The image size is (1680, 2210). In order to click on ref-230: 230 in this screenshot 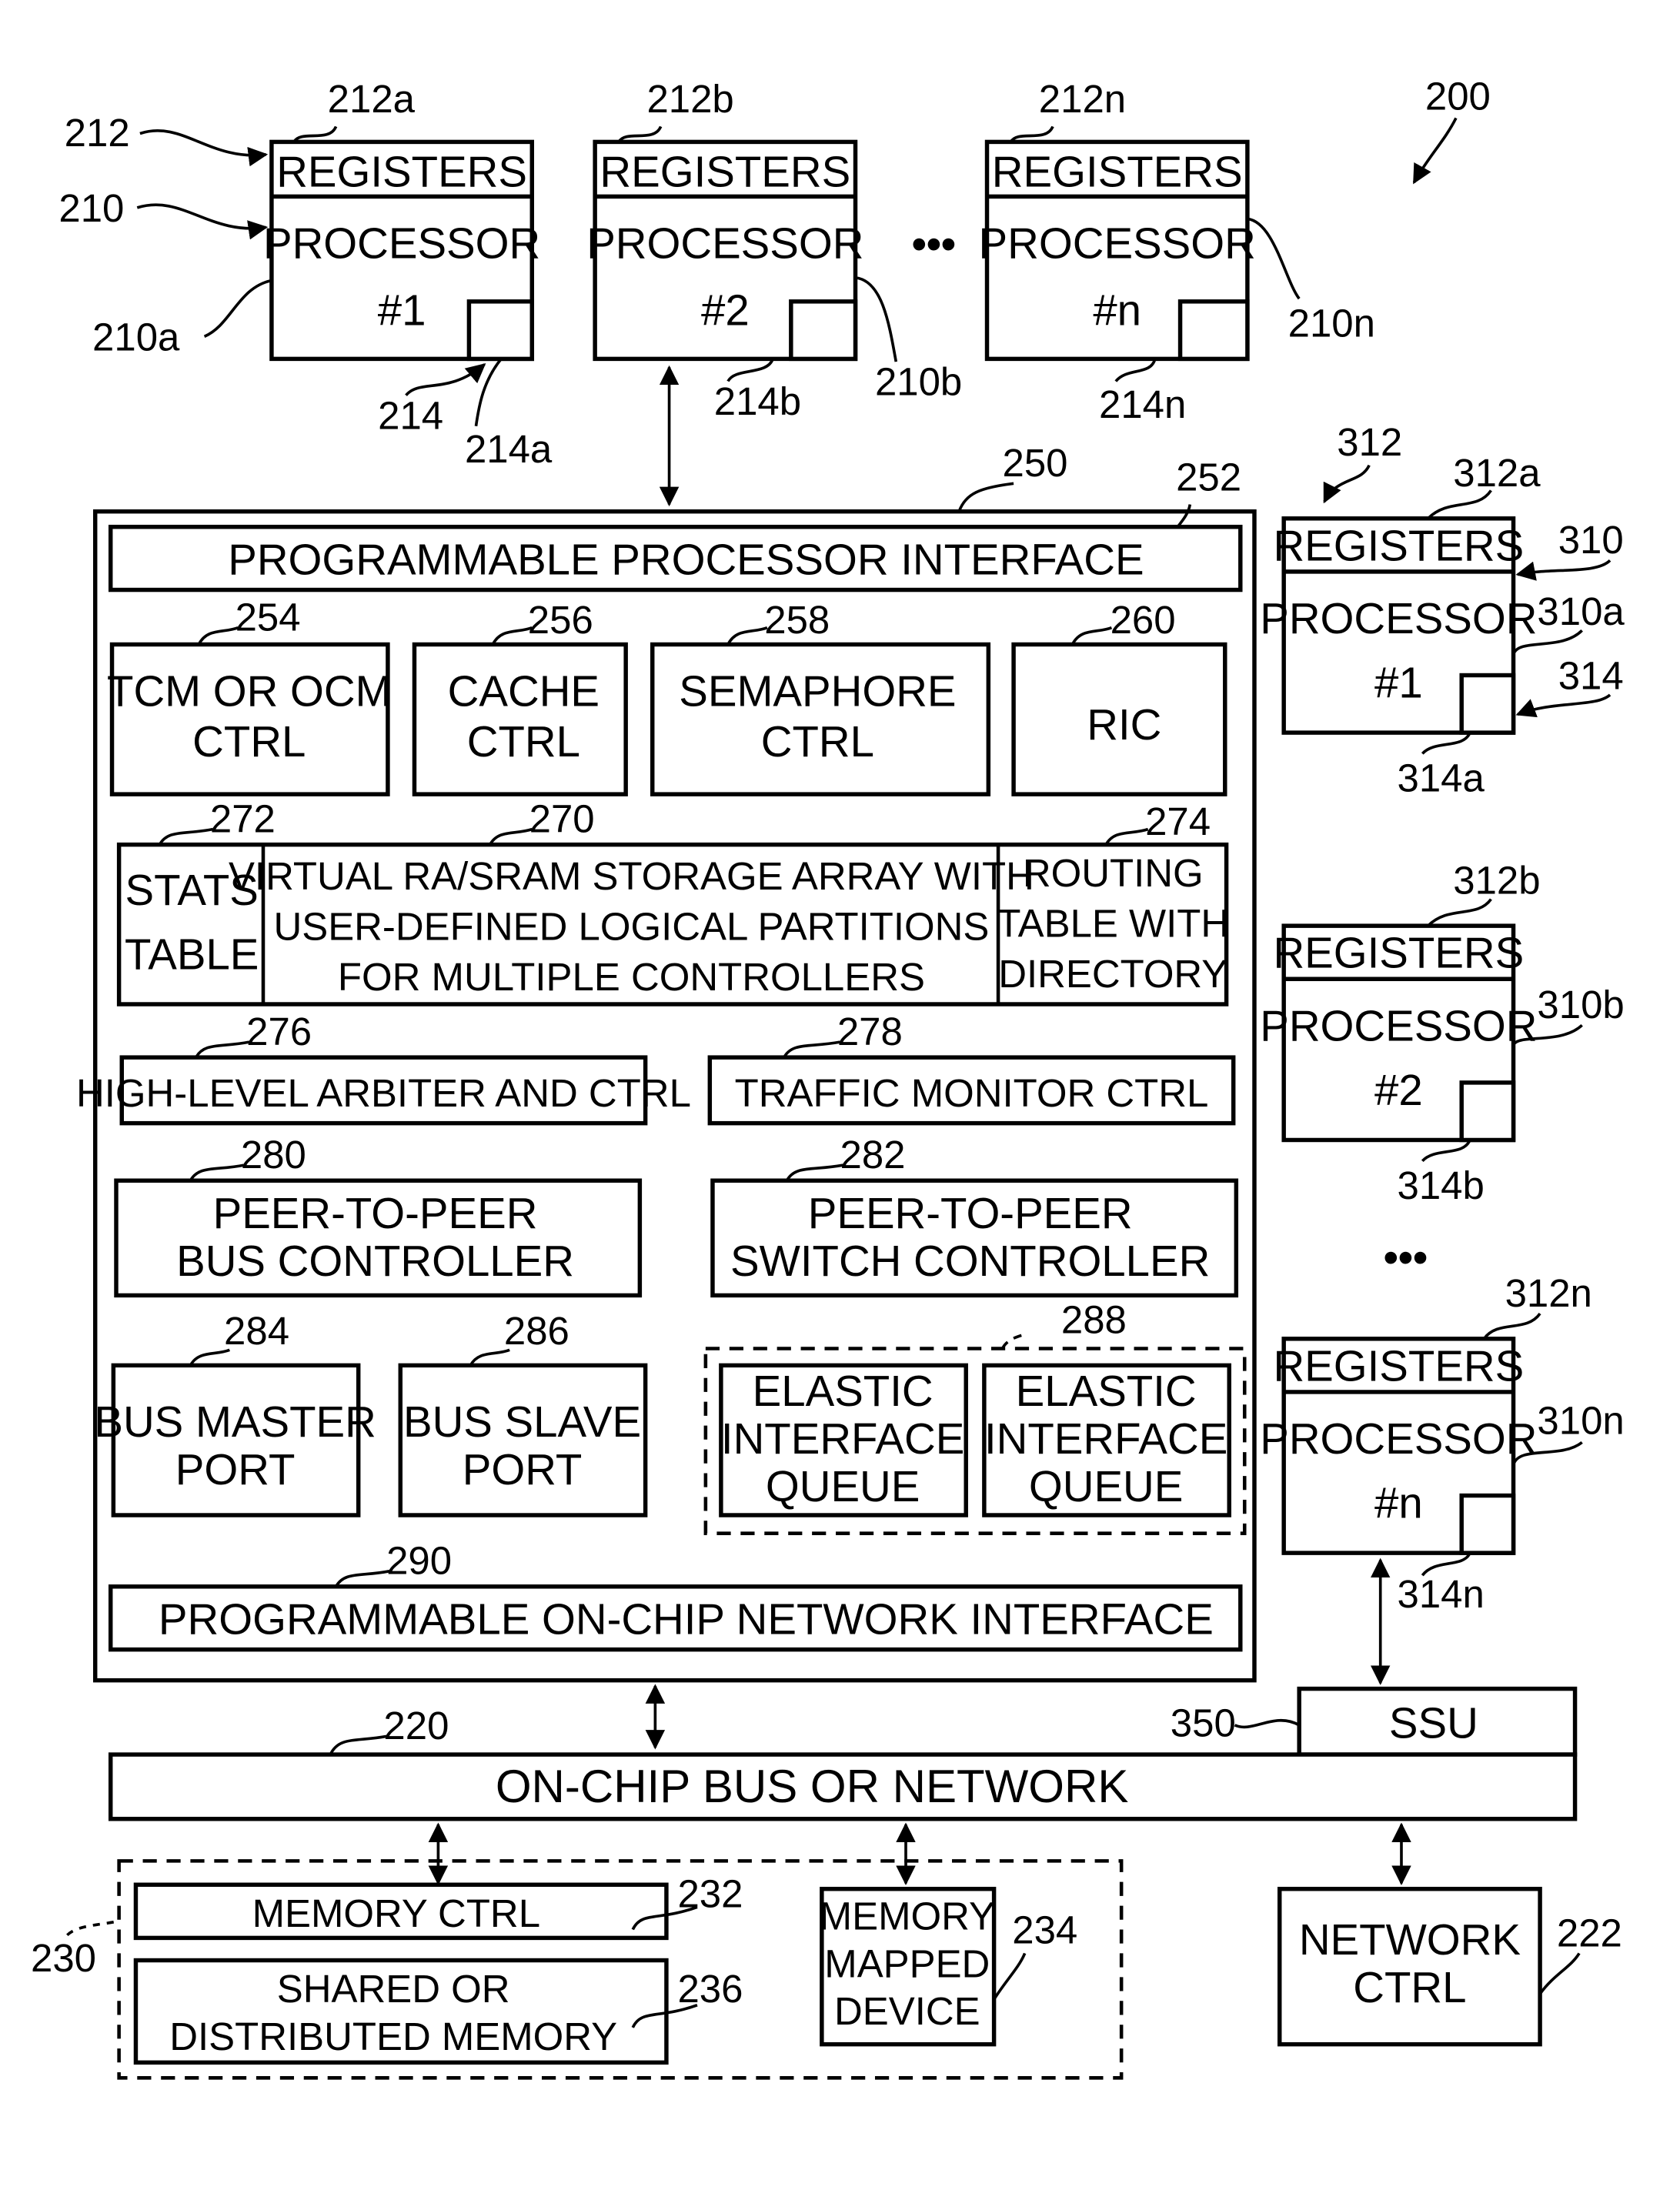, I will do `click(64, 1958)`.